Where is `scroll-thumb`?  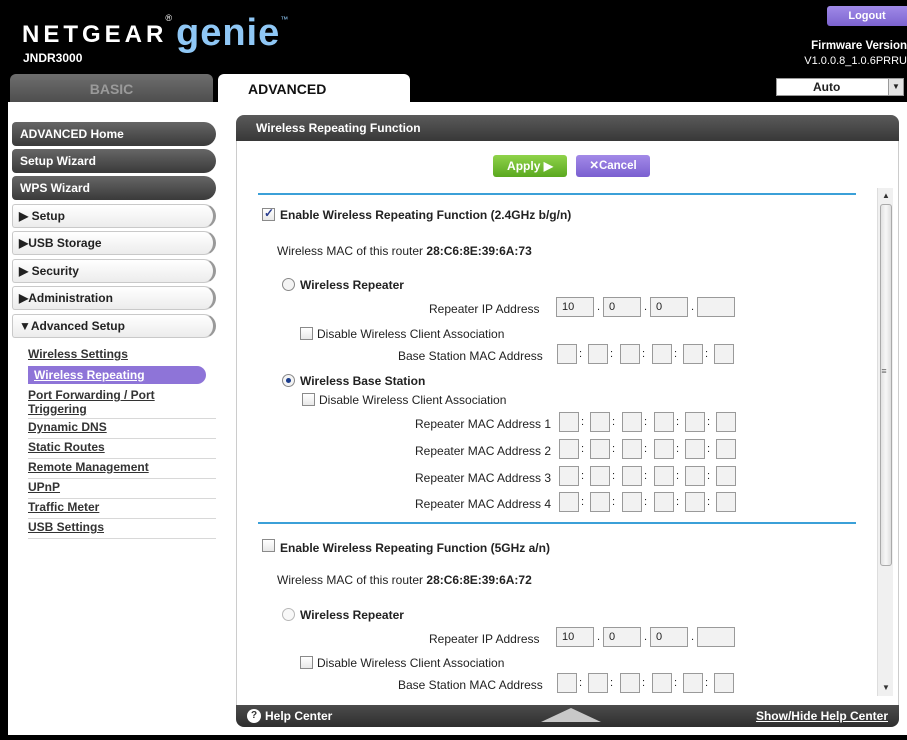 scroll-thumb is located at coordinates (886, 385).